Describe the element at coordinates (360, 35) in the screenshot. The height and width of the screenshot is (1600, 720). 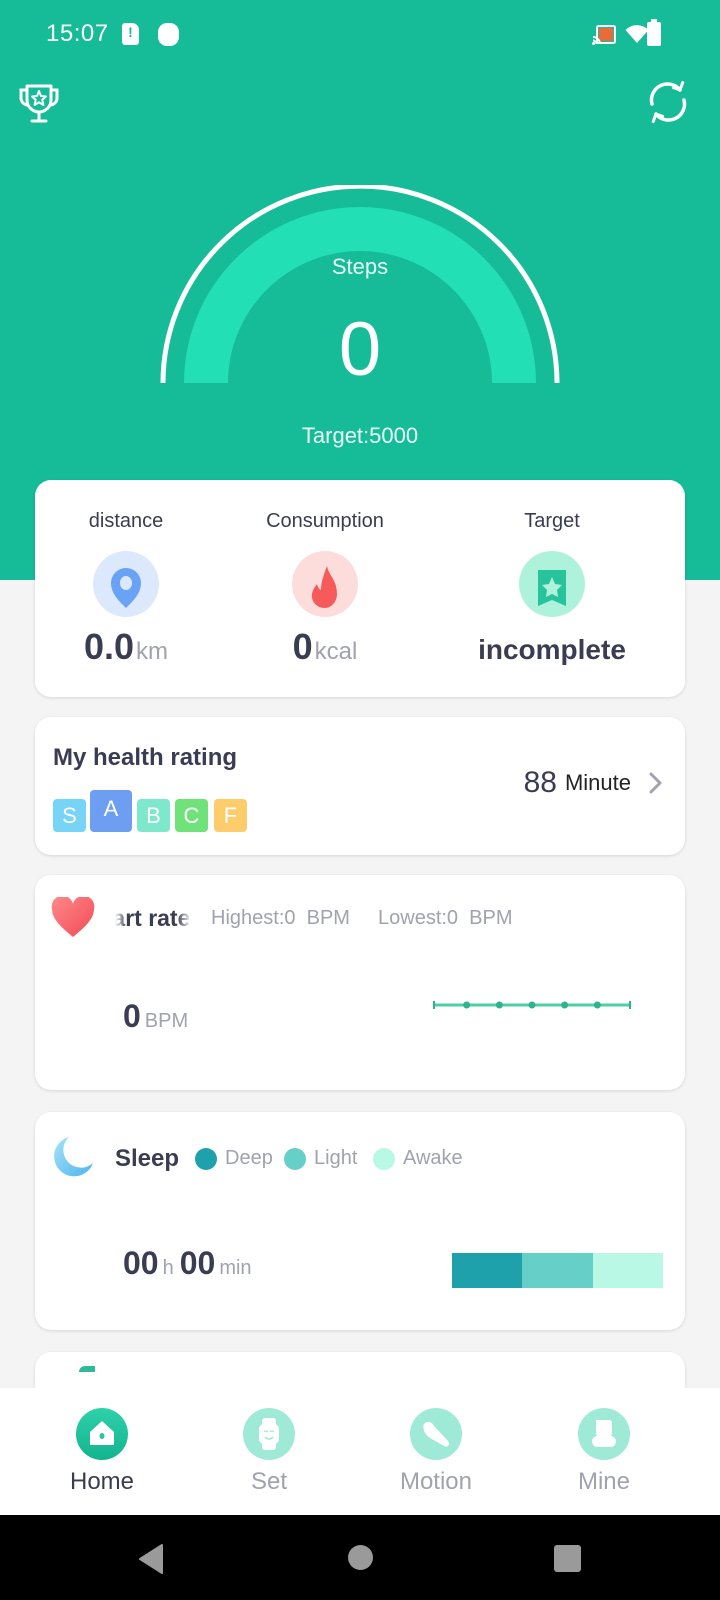
I see `status-bar: 15:07` at that location.